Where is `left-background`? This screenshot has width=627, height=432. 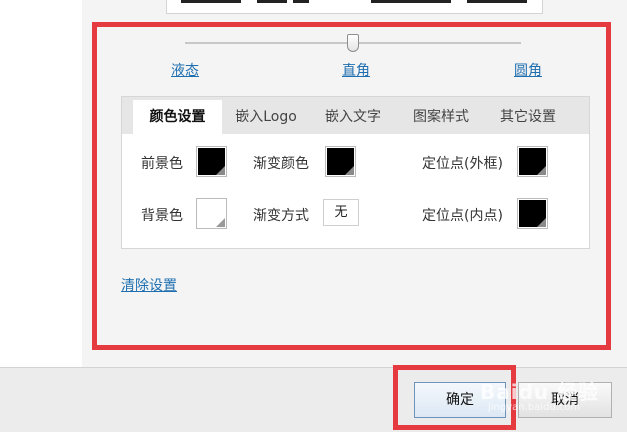 left-background is located at coordinates (41, 183).